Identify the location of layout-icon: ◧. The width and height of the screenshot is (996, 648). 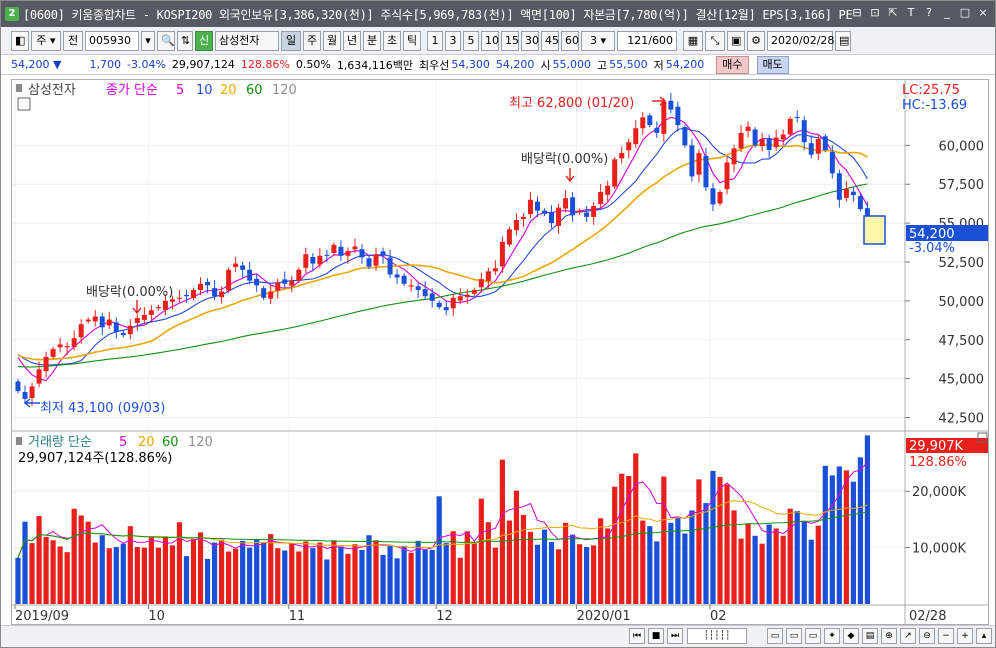
(20, 40).